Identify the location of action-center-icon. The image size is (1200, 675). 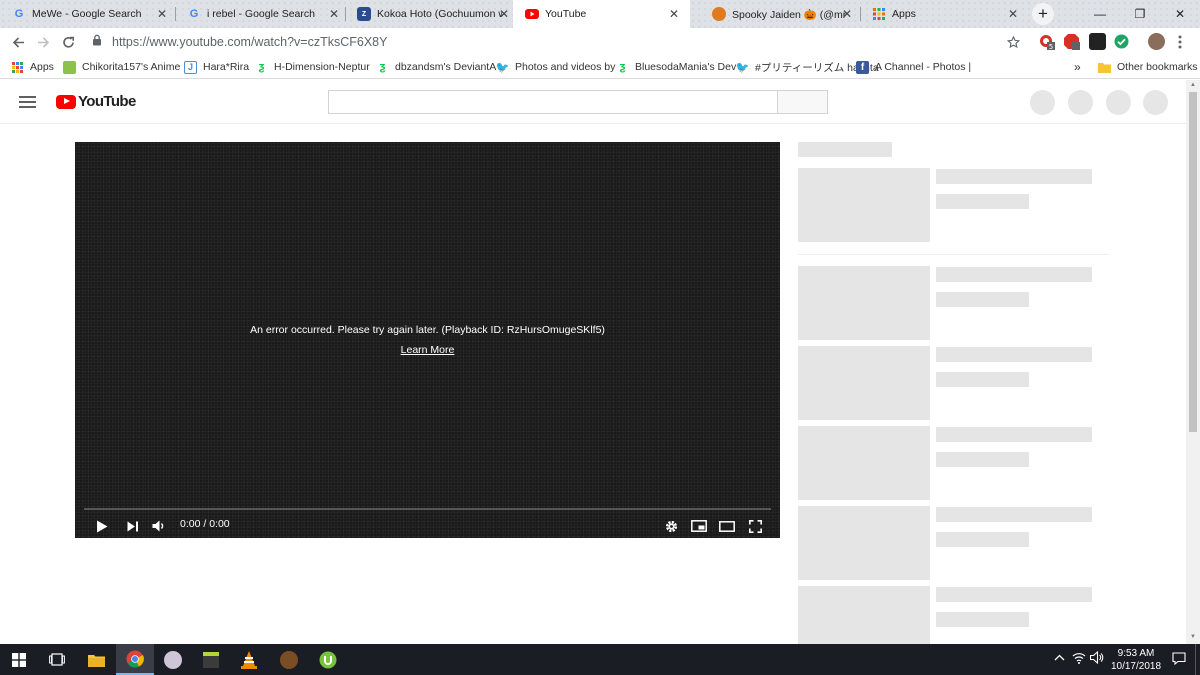
(1179, 660).